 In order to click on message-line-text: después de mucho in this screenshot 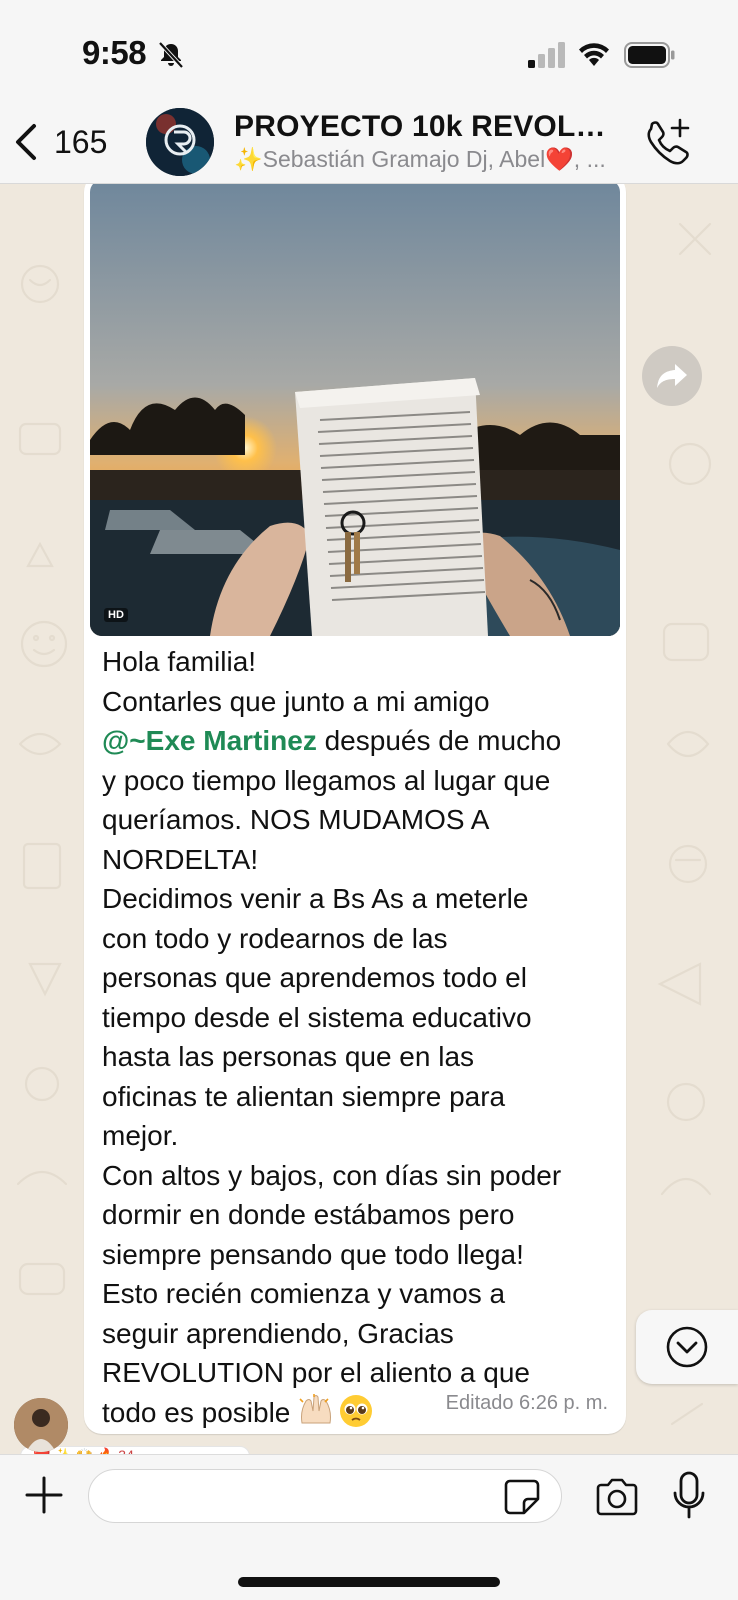, I will do `click(439, 740)`.